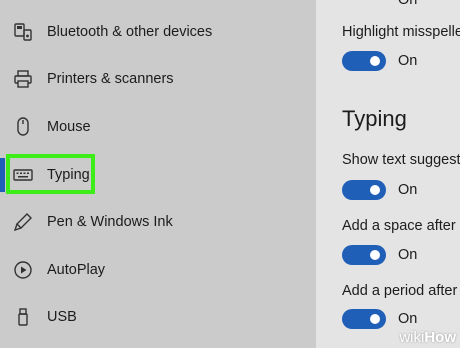  What do you see at coordinates (76, 270) in the screenshot?
I see `sidebar-item-label: AutoPlay` at bounding box center [76, 270].